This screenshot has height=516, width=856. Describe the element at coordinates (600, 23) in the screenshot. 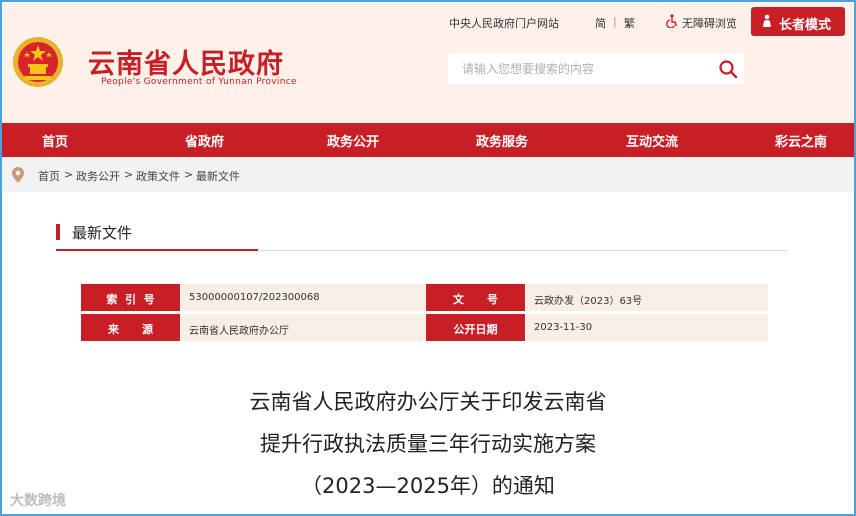

I see `simplified-link: 简` at that location.